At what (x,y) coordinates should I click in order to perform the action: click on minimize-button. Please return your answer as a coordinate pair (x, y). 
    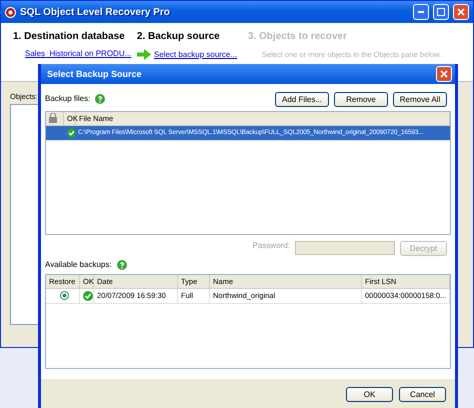
    Looking at the image, I should click on (421, 12).